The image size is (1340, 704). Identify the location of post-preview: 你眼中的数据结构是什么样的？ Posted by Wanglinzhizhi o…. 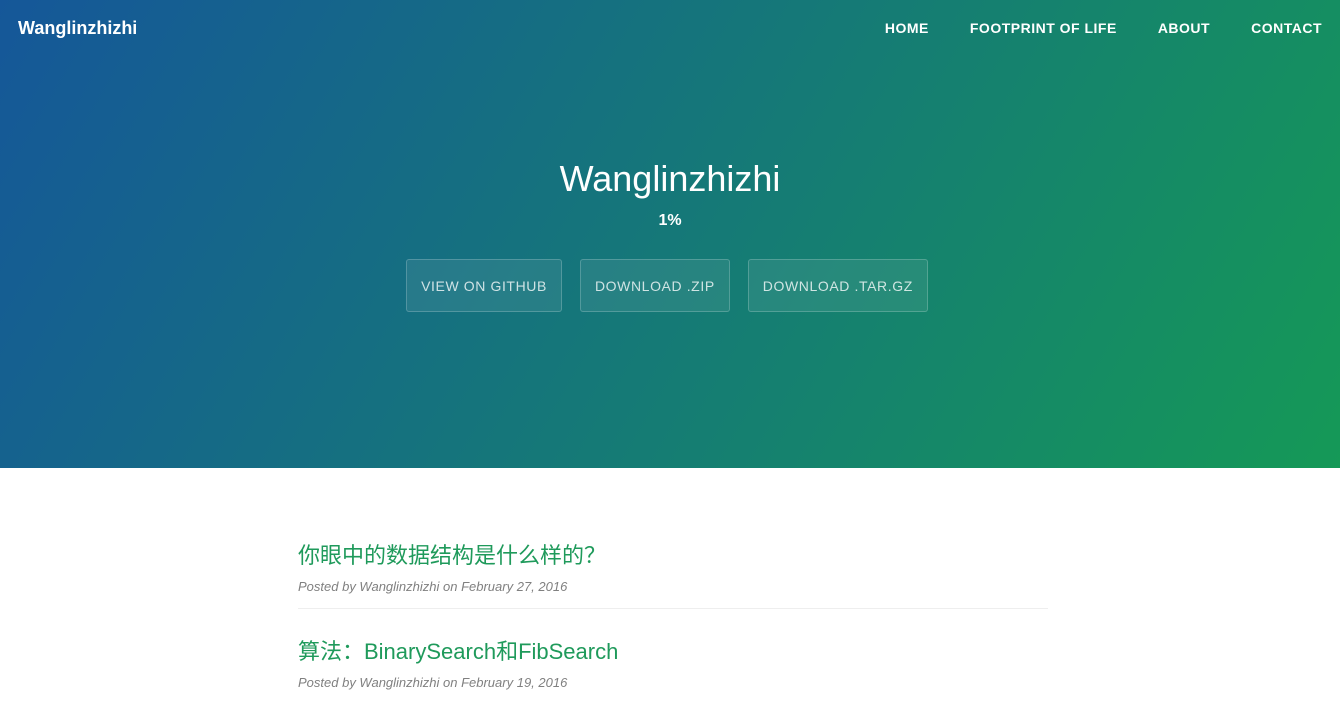
(673, 538).